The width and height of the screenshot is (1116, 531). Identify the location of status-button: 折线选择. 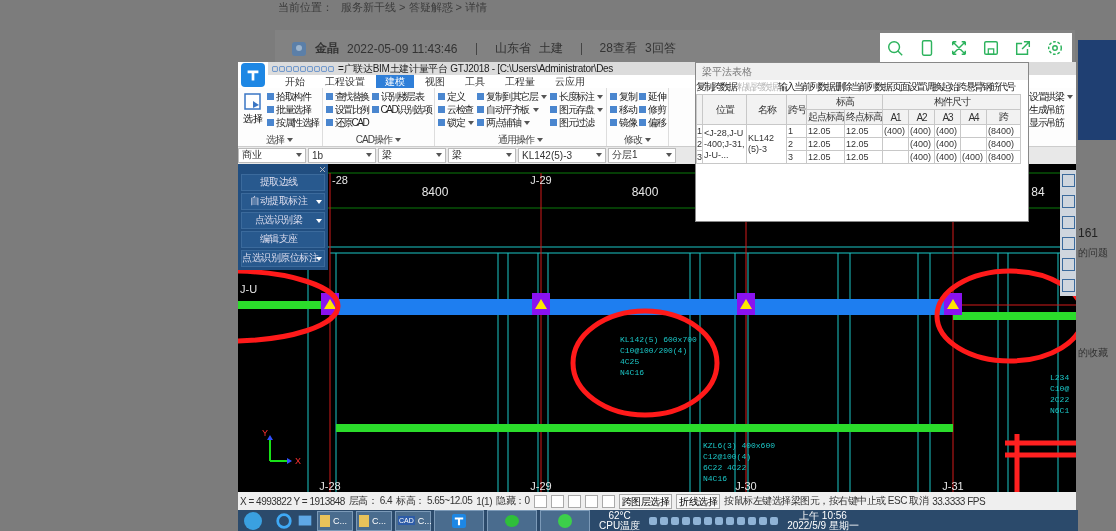
(698, 501).